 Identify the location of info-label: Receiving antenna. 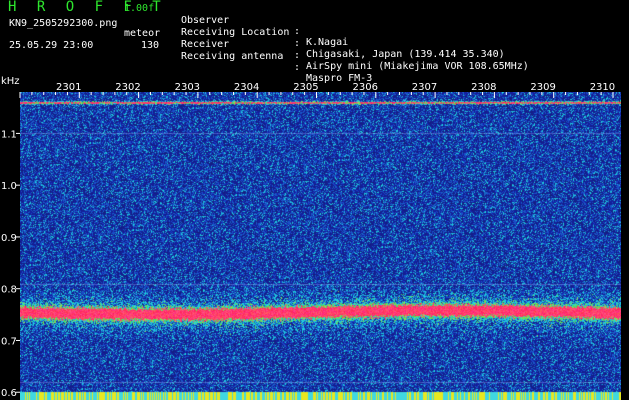
(232, 56).